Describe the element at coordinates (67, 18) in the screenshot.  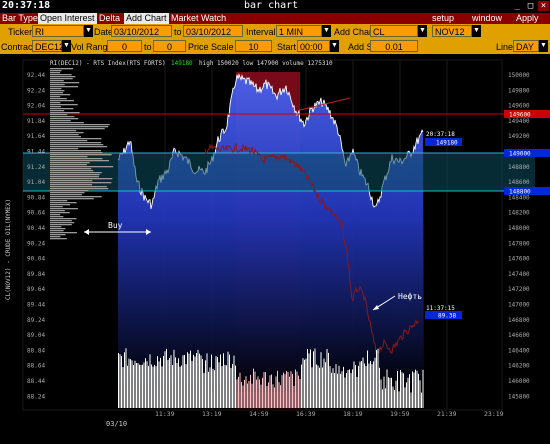
I see `menu-open-interest: Open Interest` at that location.